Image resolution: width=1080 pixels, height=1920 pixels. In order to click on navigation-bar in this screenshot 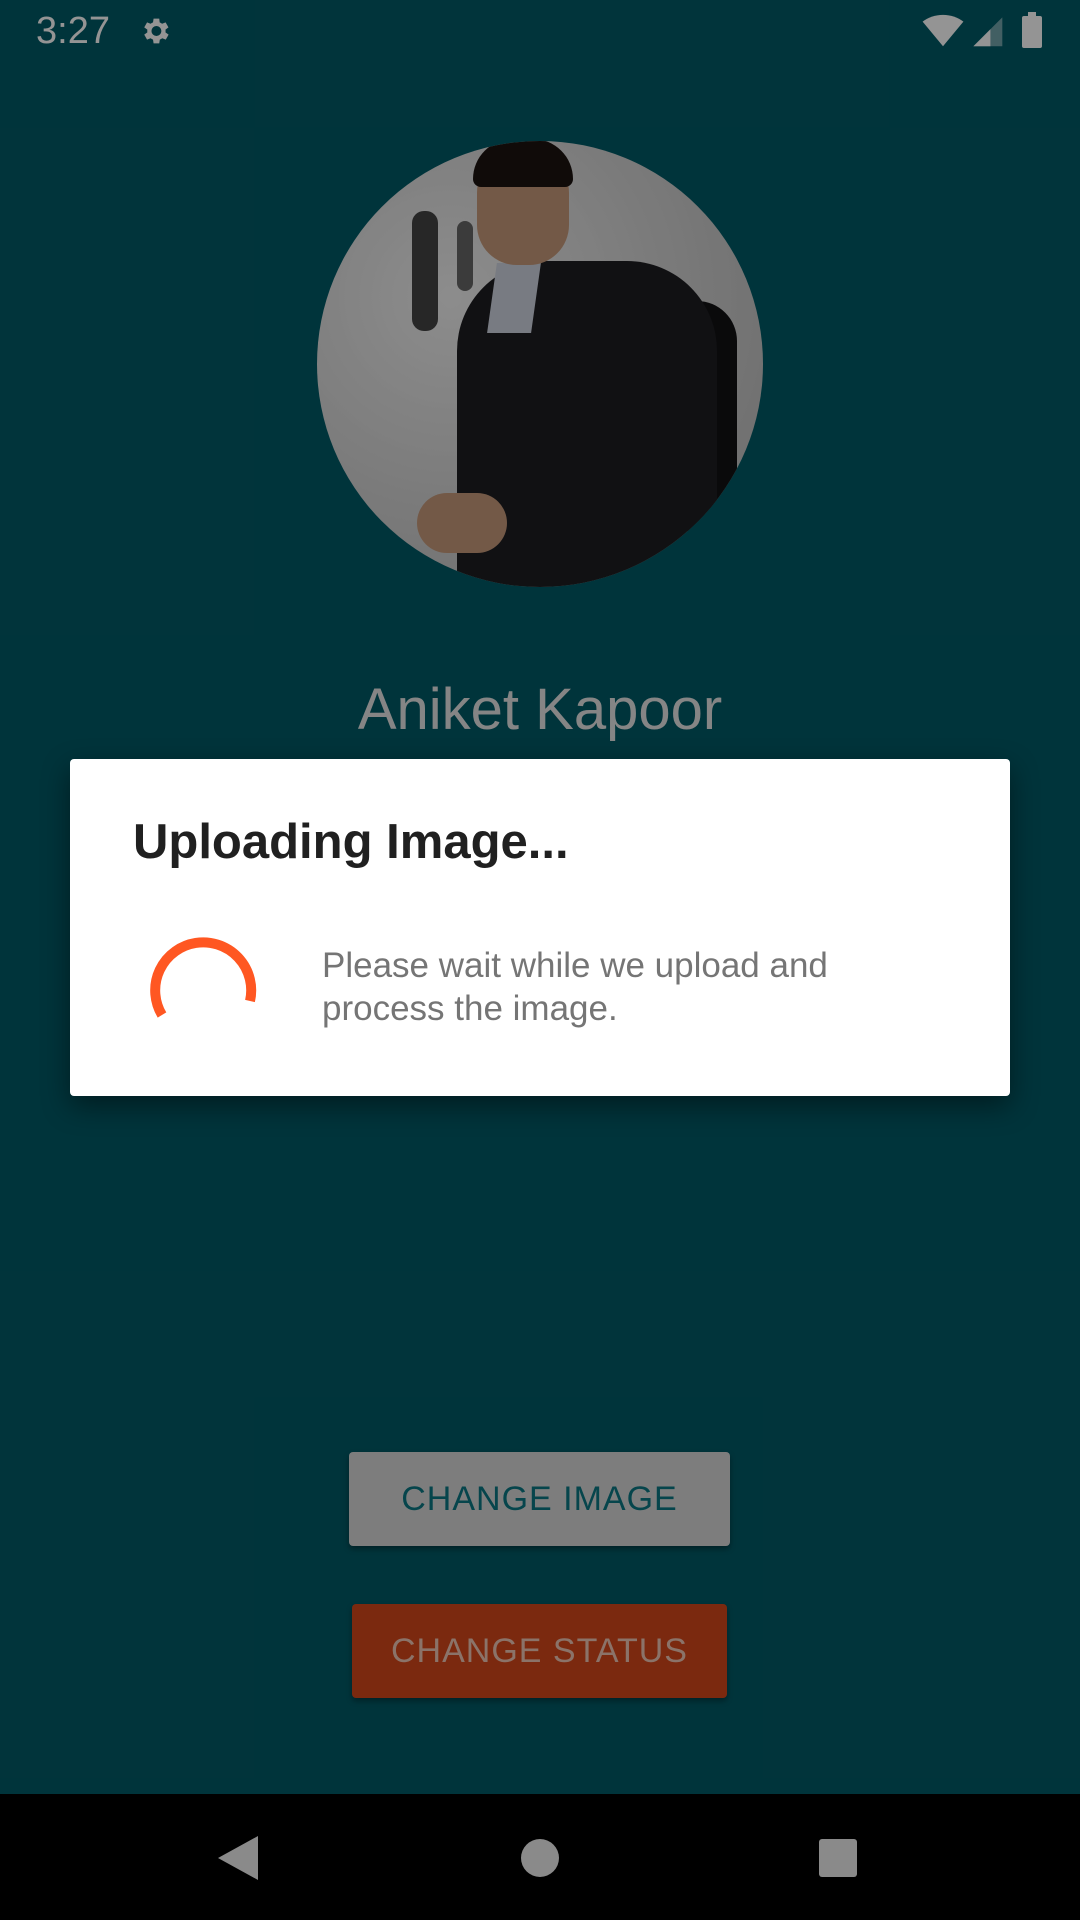, I will do `click(540, 1857)`.